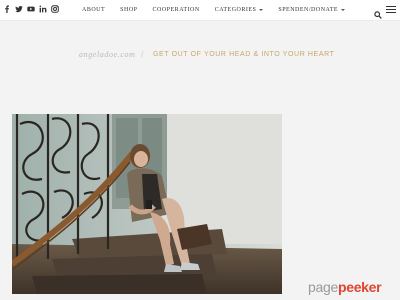 Image resolution: width=400 pixels, height=300 pixels. I want to click on nav-item-shop: SHOP, so click(128, 10).